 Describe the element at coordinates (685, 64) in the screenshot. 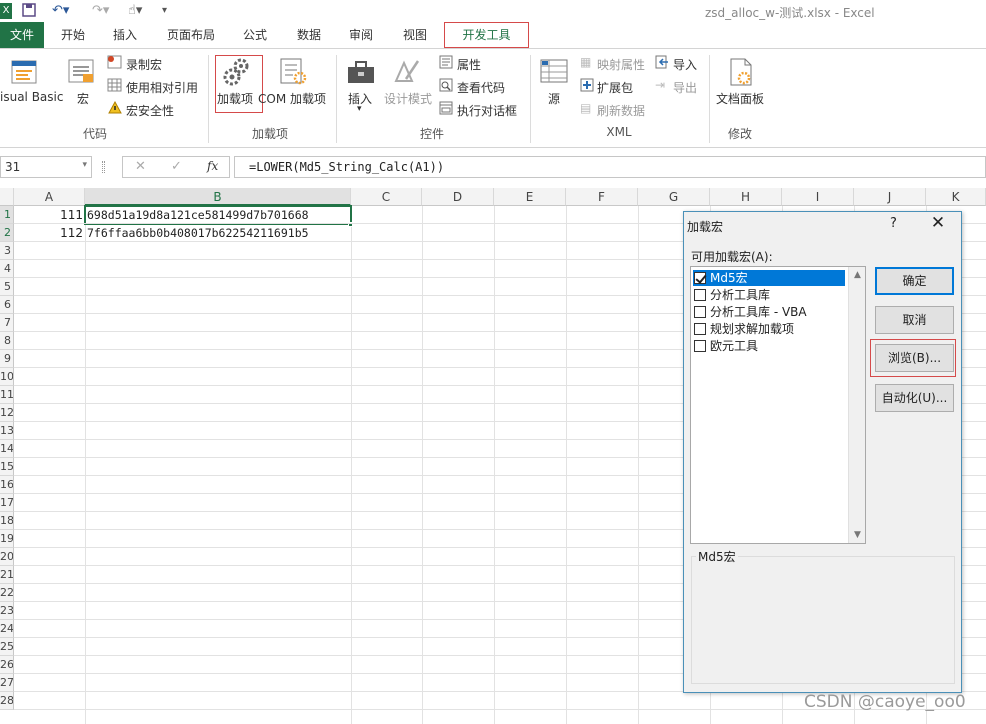

I see `import-button: 导入` at that location.